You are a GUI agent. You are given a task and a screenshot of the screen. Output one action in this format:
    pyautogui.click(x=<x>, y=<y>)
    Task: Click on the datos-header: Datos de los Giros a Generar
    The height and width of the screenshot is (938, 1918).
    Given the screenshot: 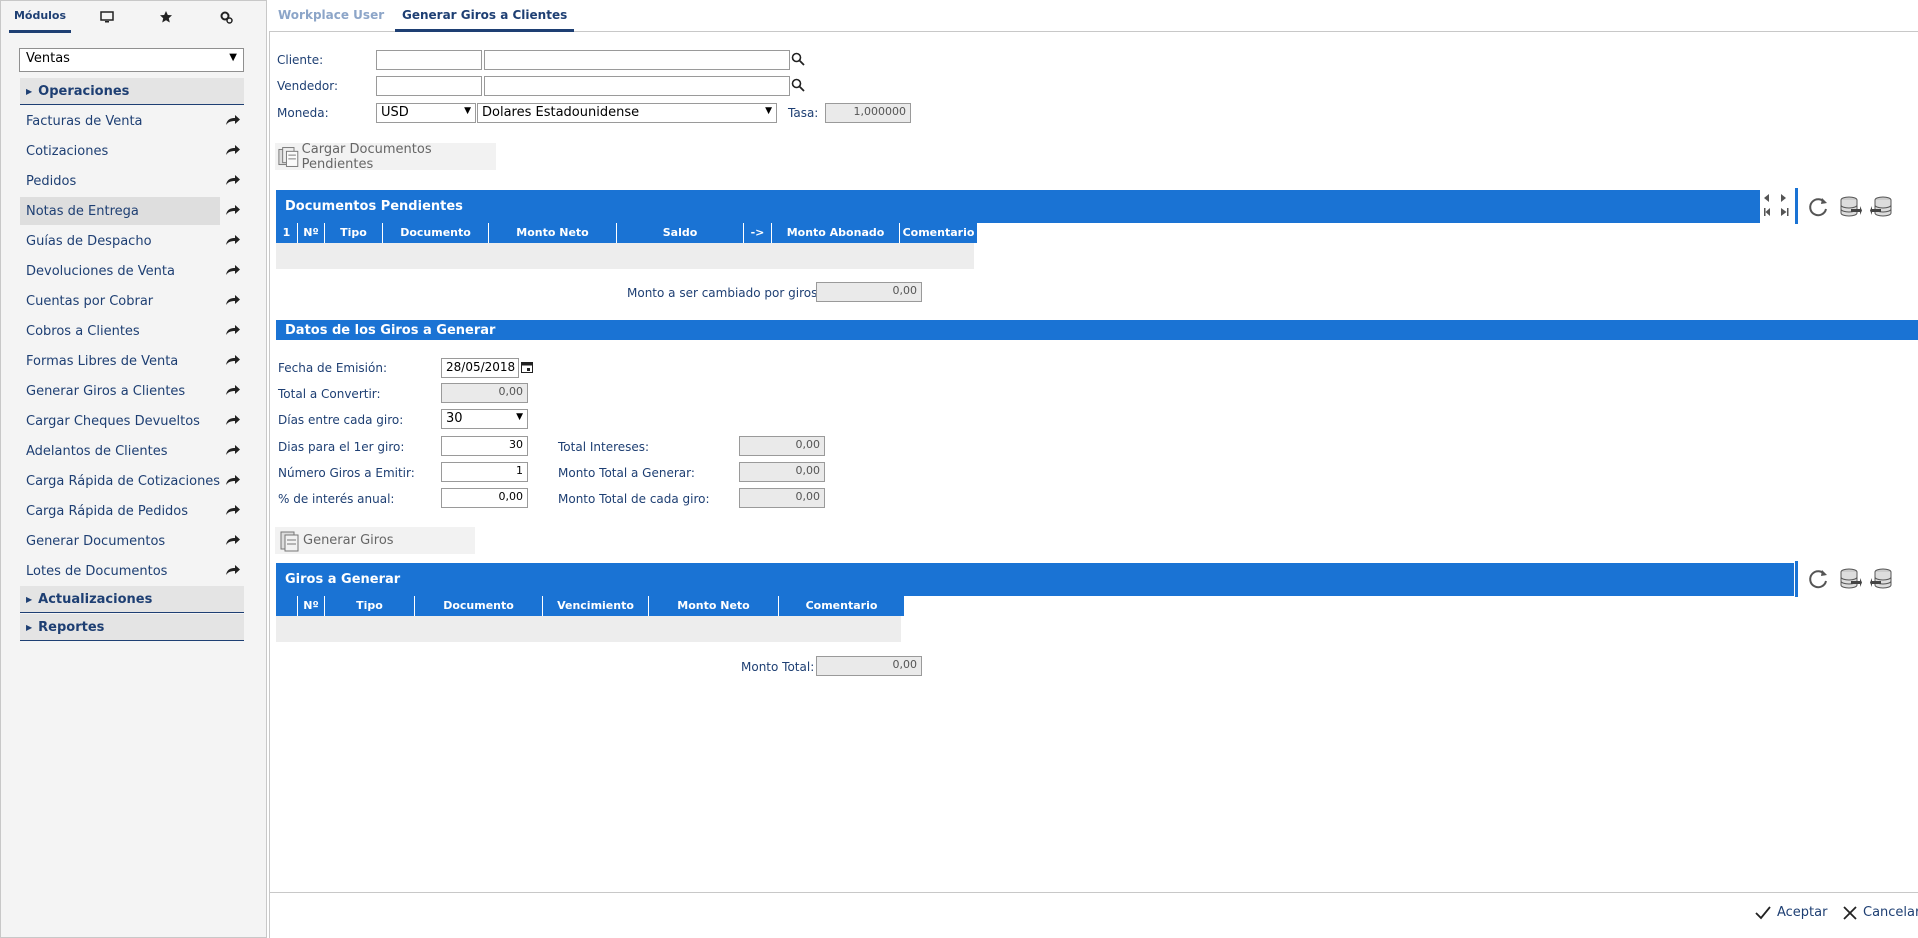 What is the action you would take?
    pyautogui.click(x=1097, y=330)
    